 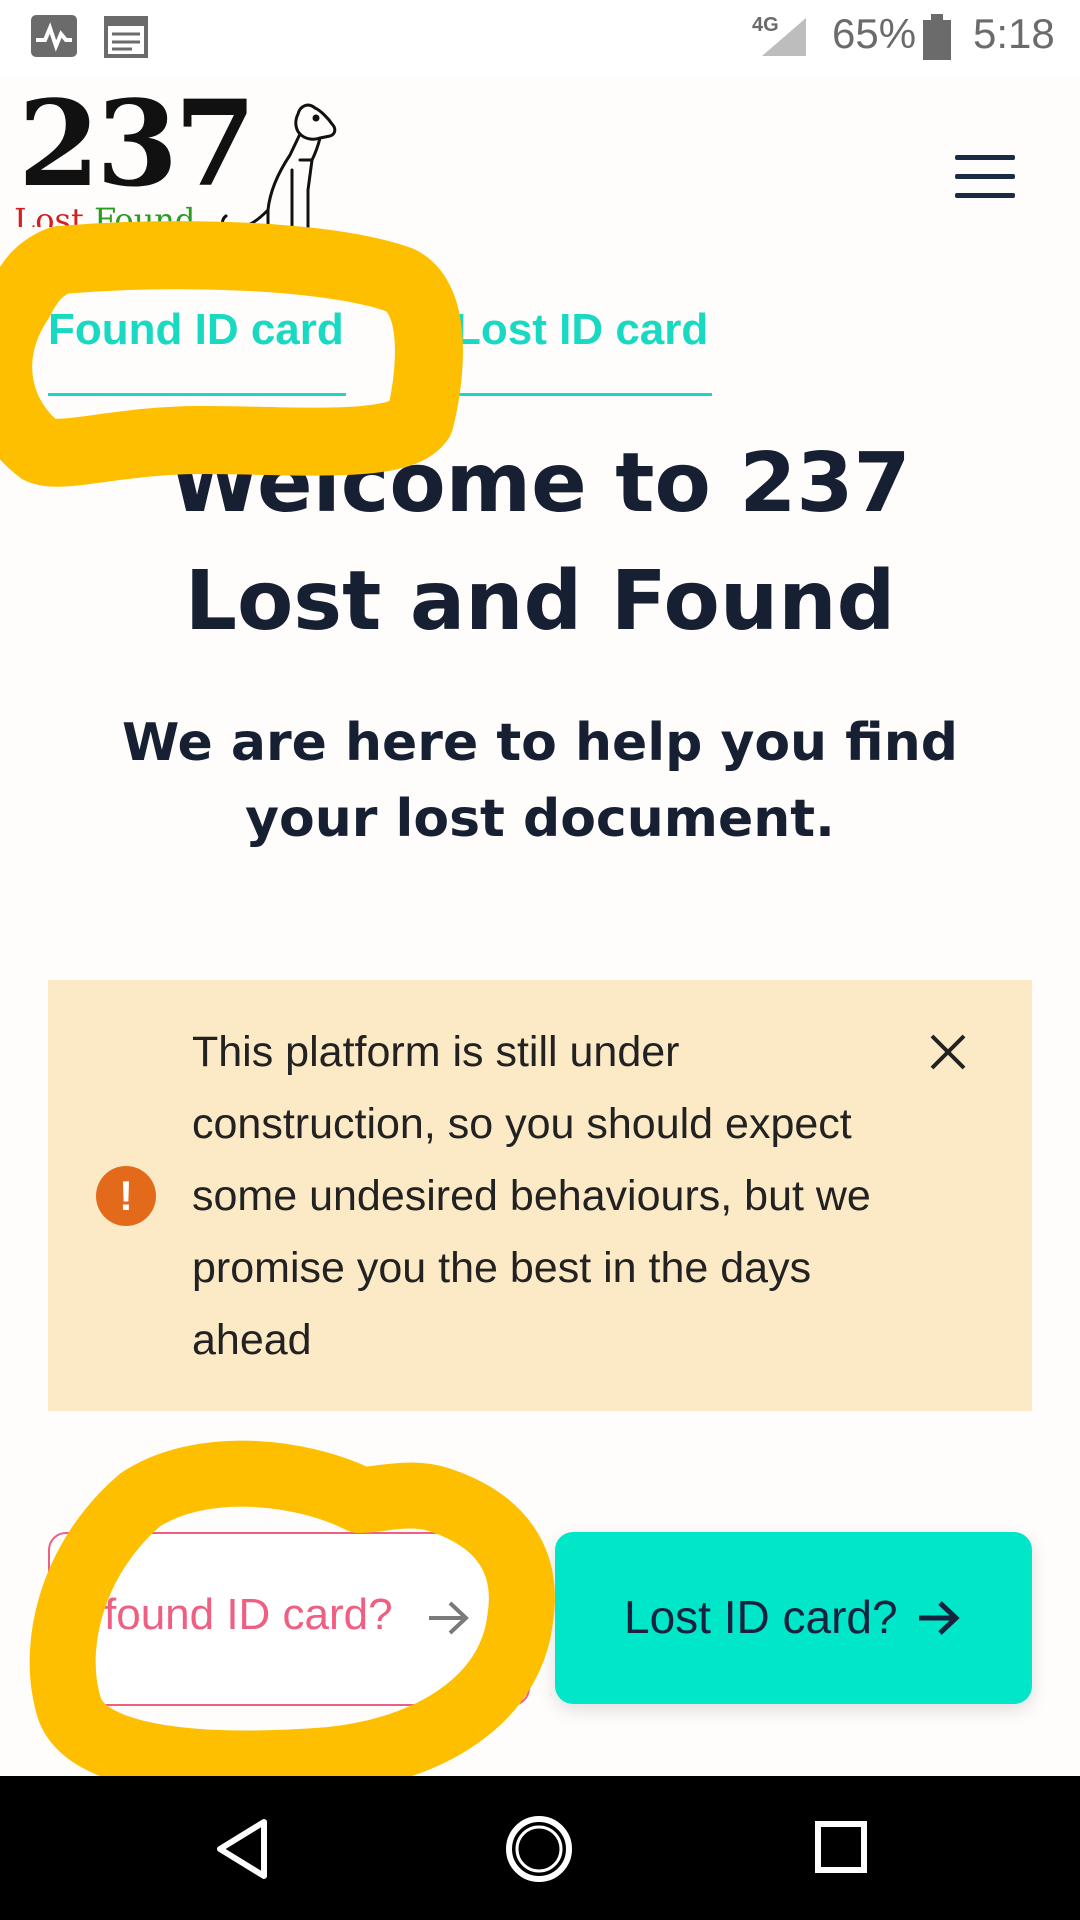 What do you see at coordinates (196, 330) in the screenshot?
I see `tab-found-id-card: Found ID card` at bounding box center [196, 330].